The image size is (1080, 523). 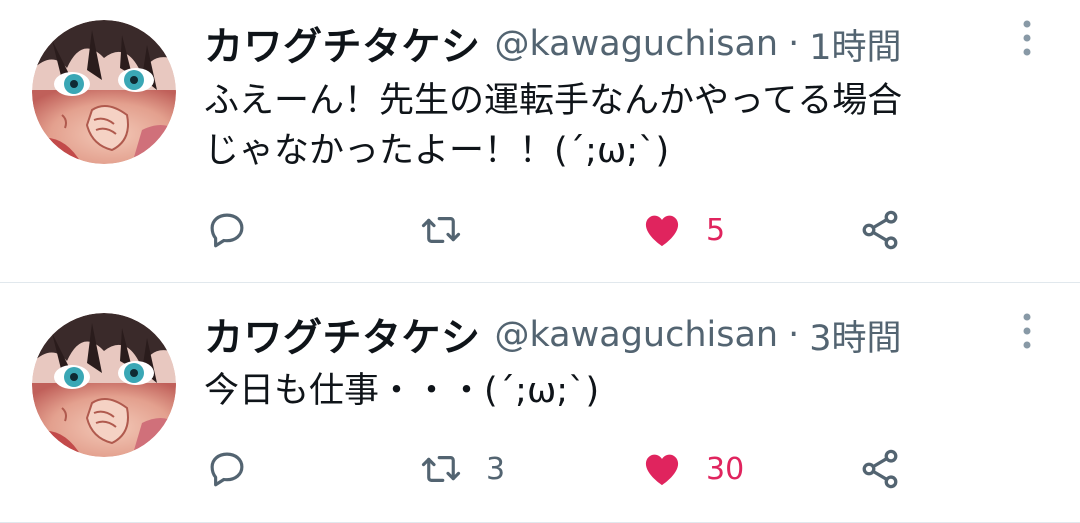 I want to click on like-count: 30, so click(x=725, y=469).